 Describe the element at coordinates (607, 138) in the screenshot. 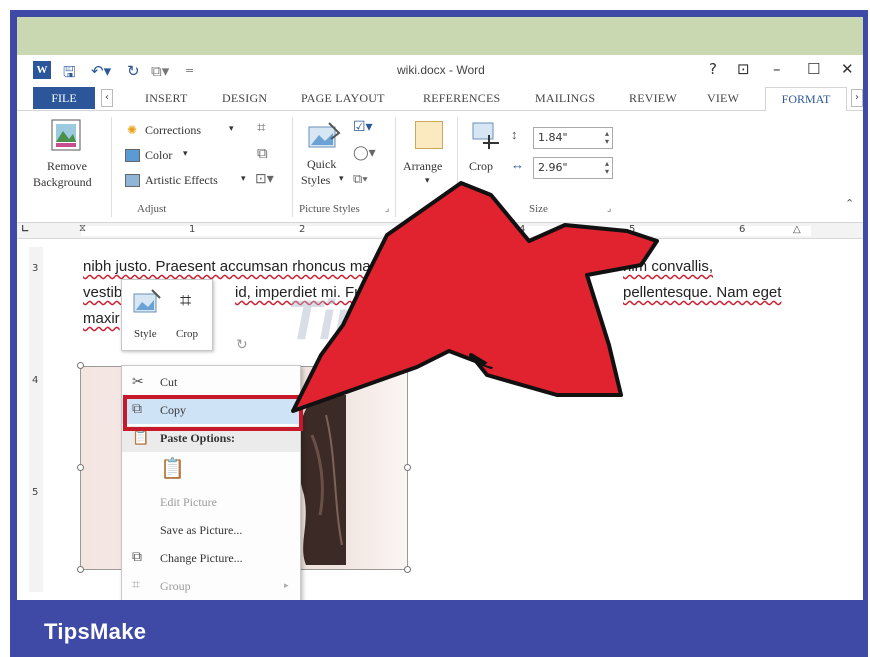

I see `height-spinner-icon: ▴ ▾` at that location.